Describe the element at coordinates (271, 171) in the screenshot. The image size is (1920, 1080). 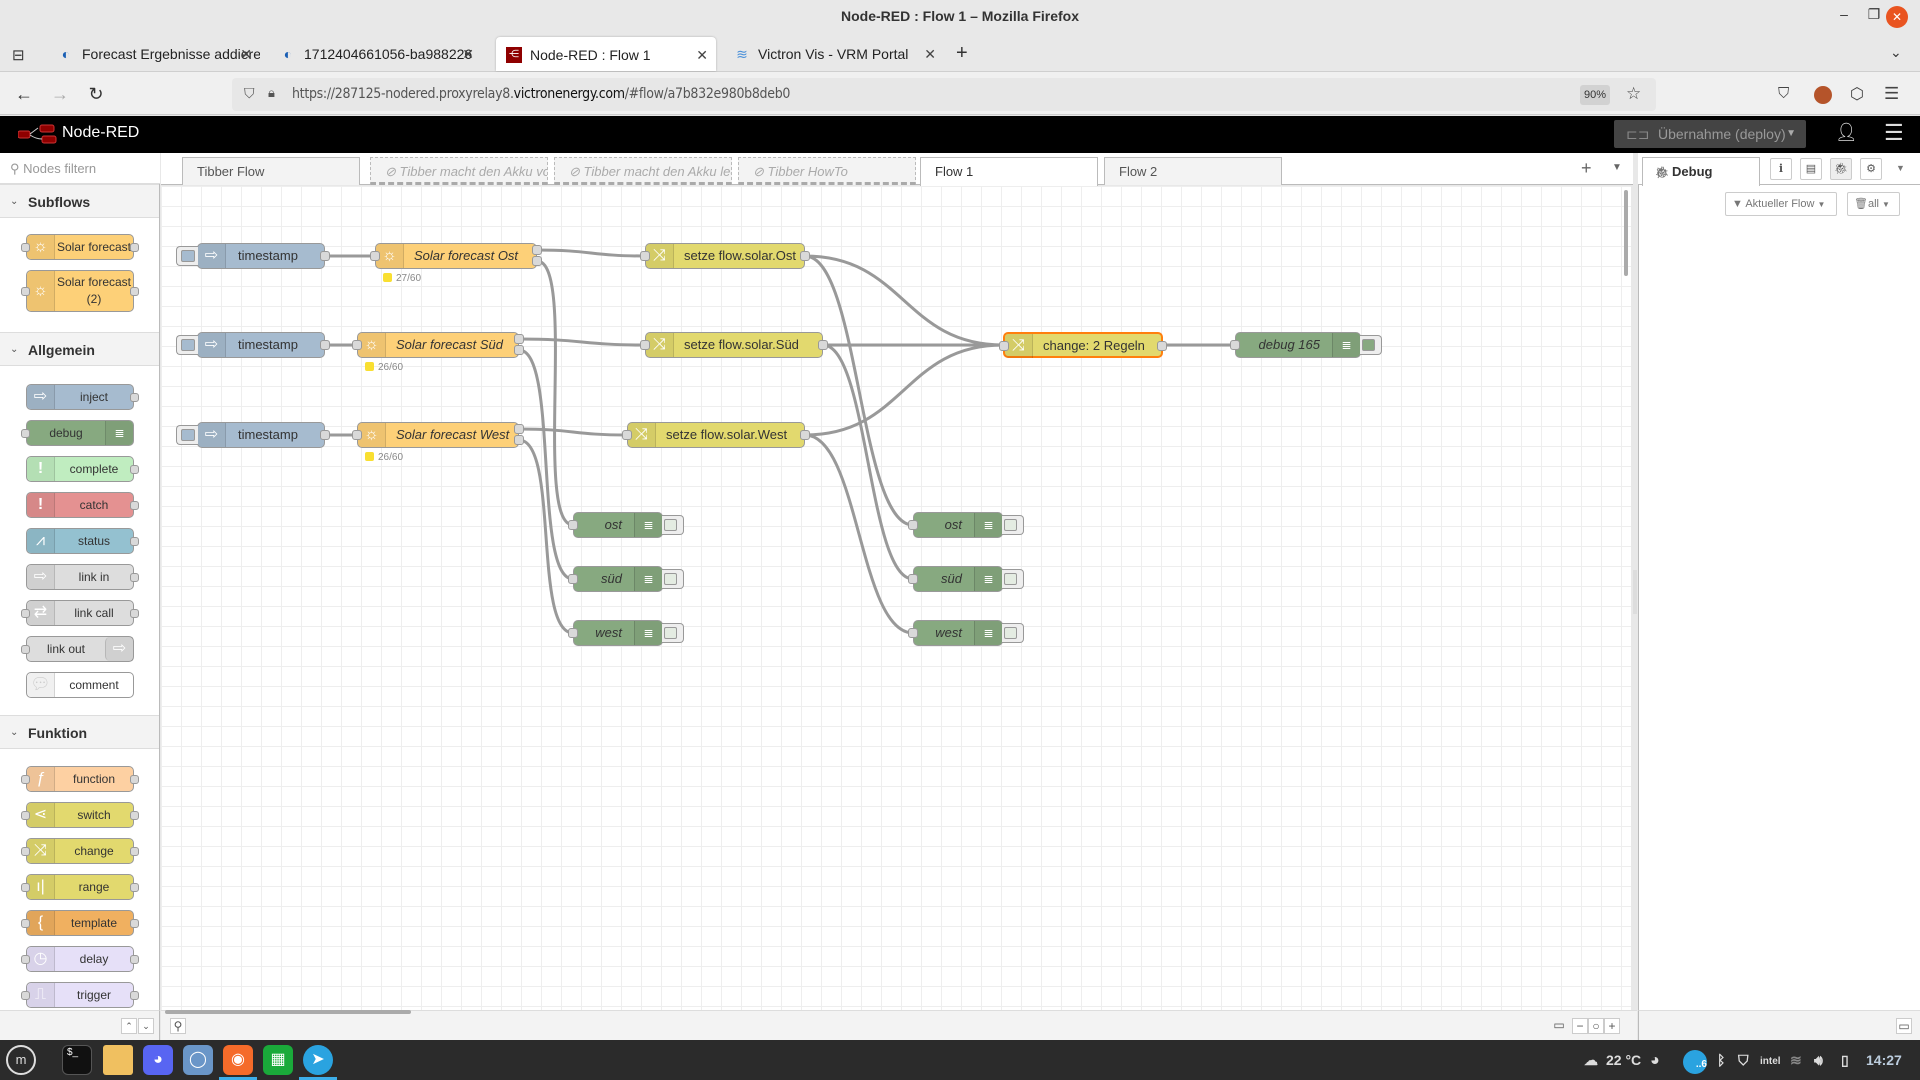
I see `workspace-tab: Tibber Flow` at that location.